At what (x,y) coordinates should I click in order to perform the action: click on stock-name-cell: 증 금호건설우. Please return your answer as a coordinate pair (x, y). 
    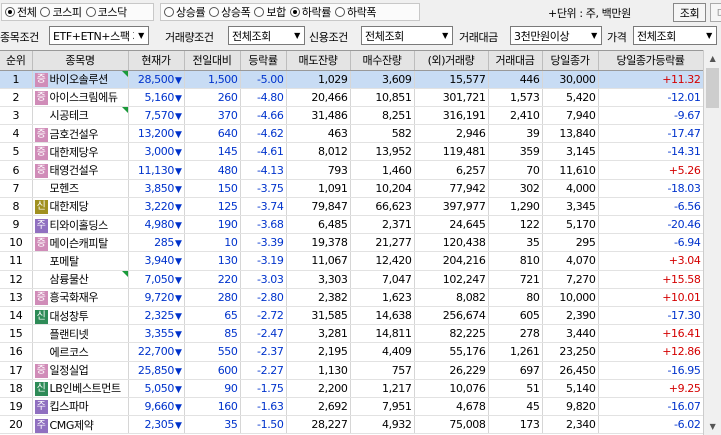
    Looking at the image, I should click on (80, 134).